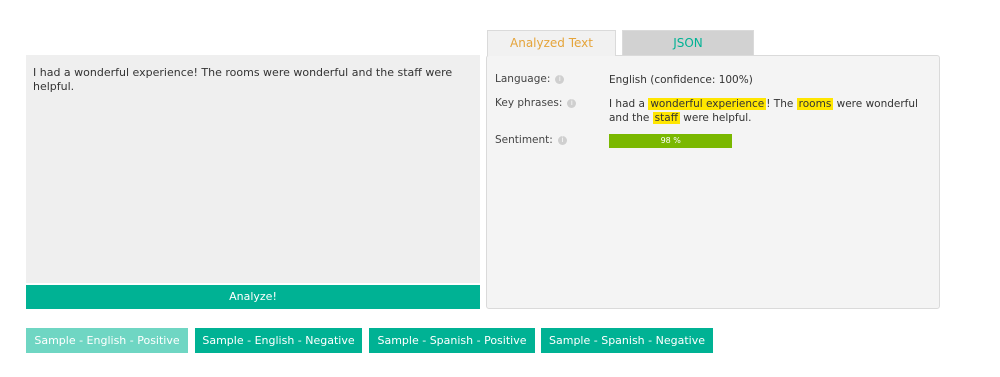  I want to click on sentiment-bar-fill: 98 %, so click(671, 141).